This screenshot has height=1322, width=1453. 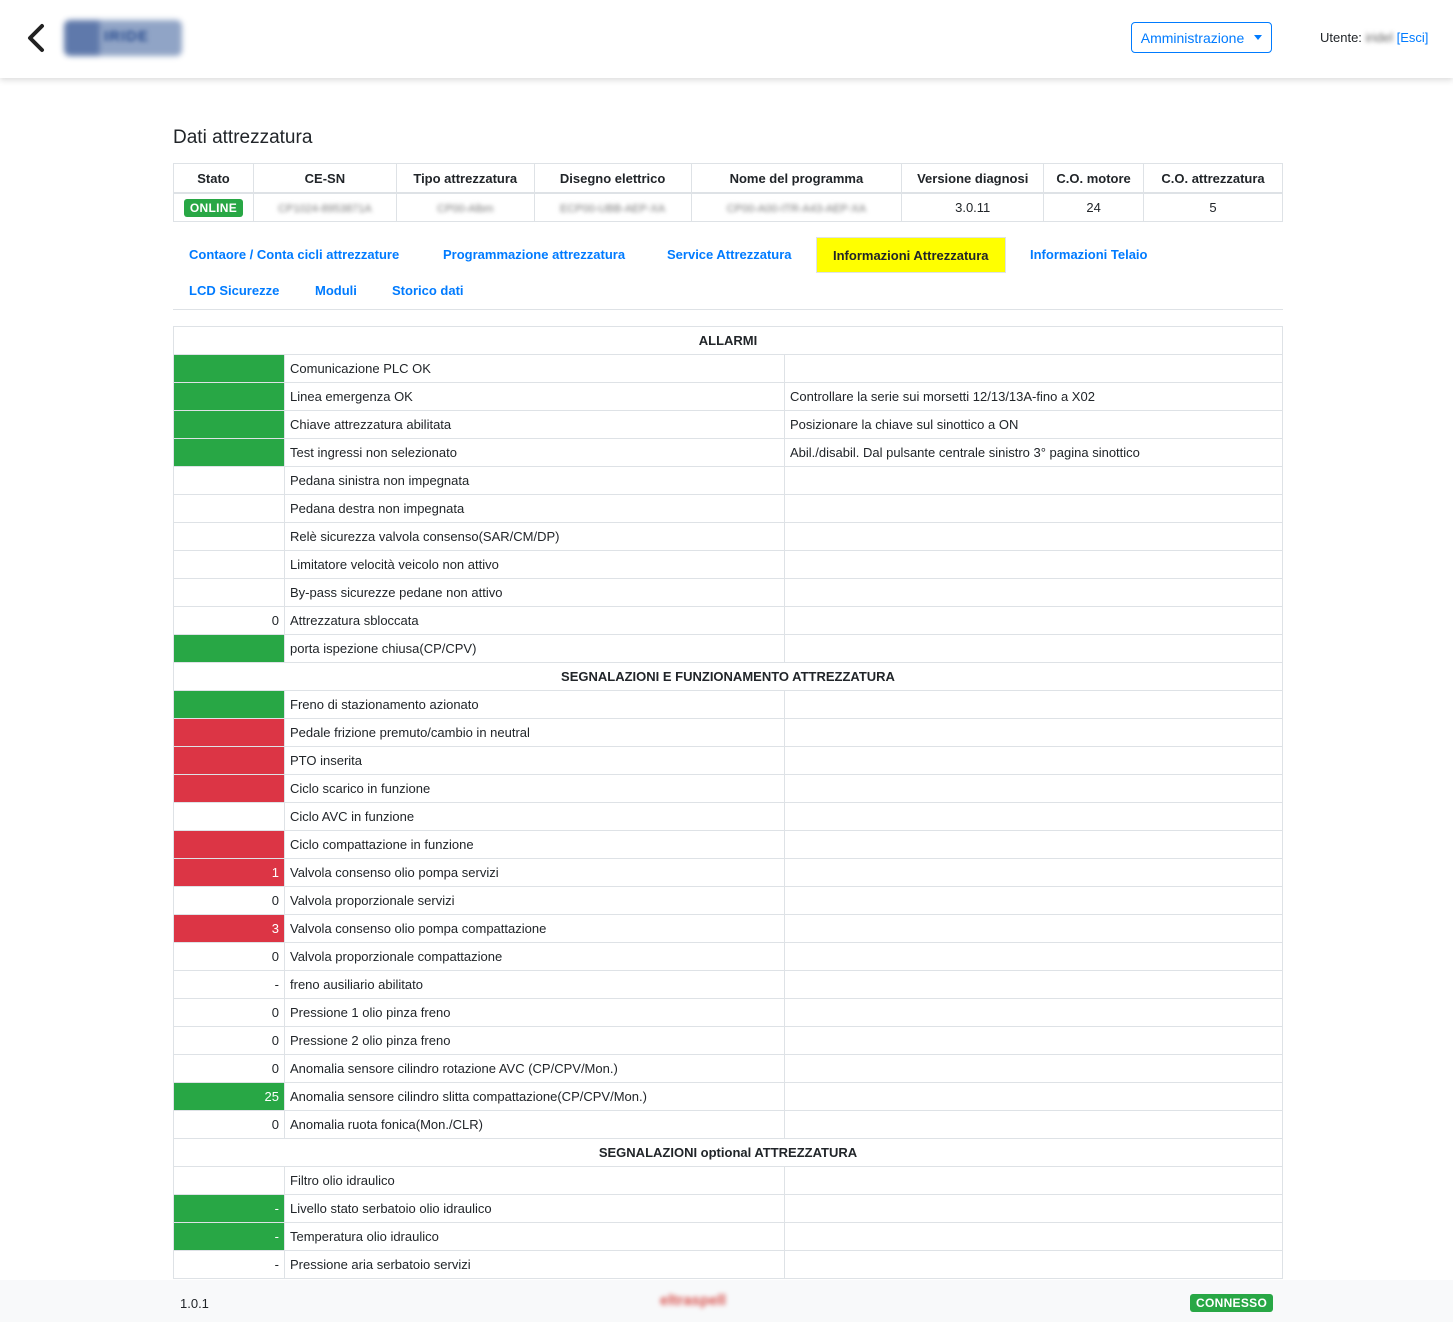 What do you see at coordinates (728, 788) in the screenshot?
I see `table-row: Ciclo scarico in funzione` at bounding box center [728, 788].